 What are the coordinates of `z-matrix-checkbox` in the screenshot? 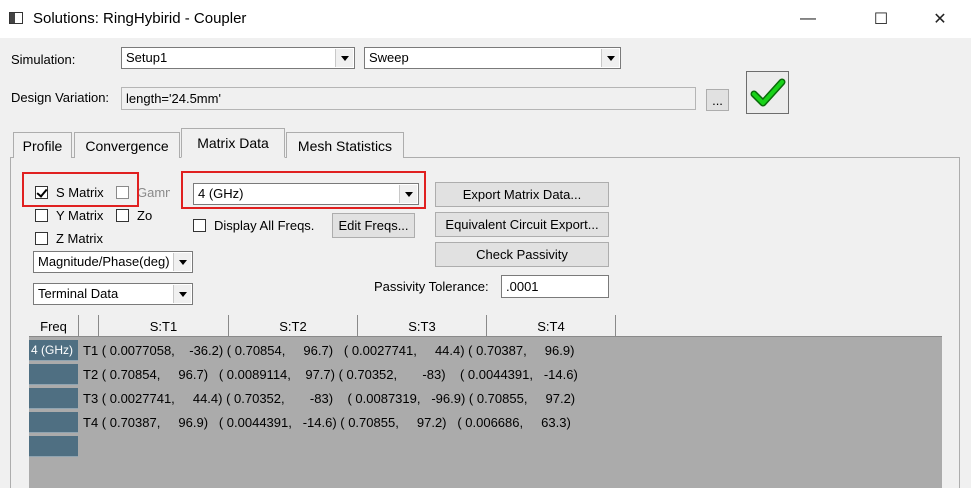 It's located at (41, 238).